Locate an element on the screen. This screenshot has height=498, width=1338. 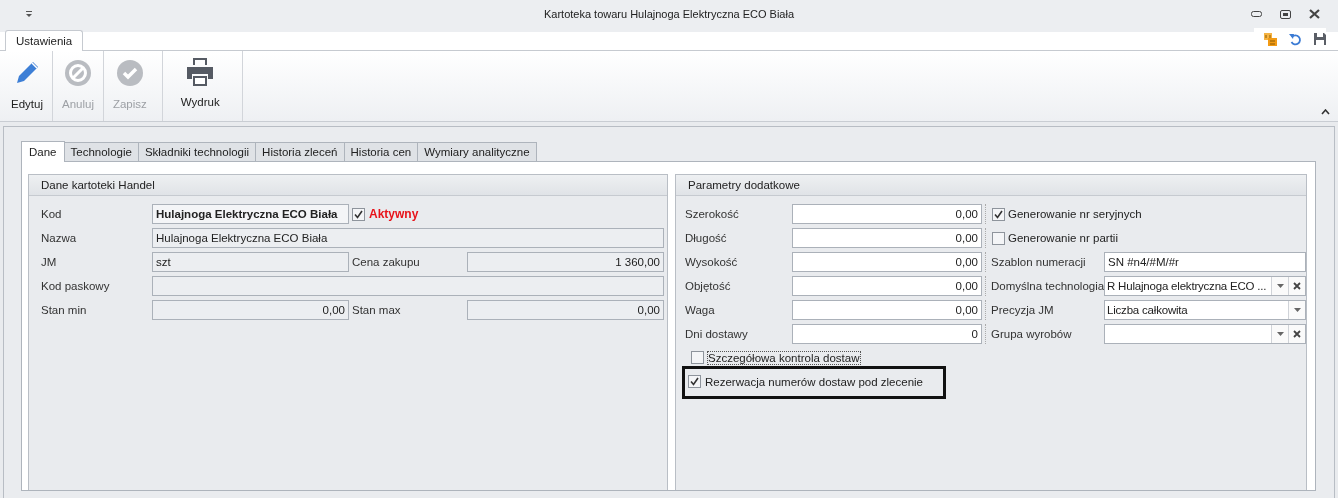
field-label: Objętość is located at coordinates (708, 286).